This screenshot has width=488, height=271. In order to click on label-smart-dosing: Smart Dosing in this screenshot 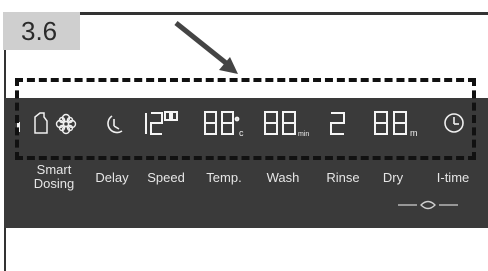, I will do `click(54, 176)`.